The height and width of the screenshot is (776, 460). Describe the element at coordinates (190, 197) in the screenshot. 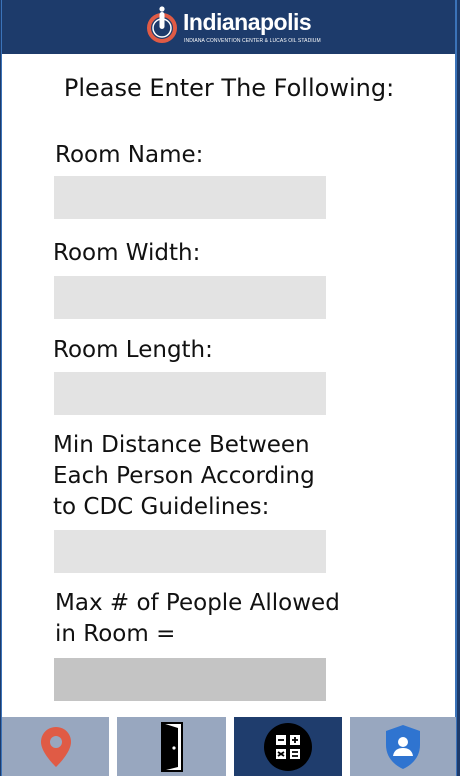

I see `room-name-input` at that location.